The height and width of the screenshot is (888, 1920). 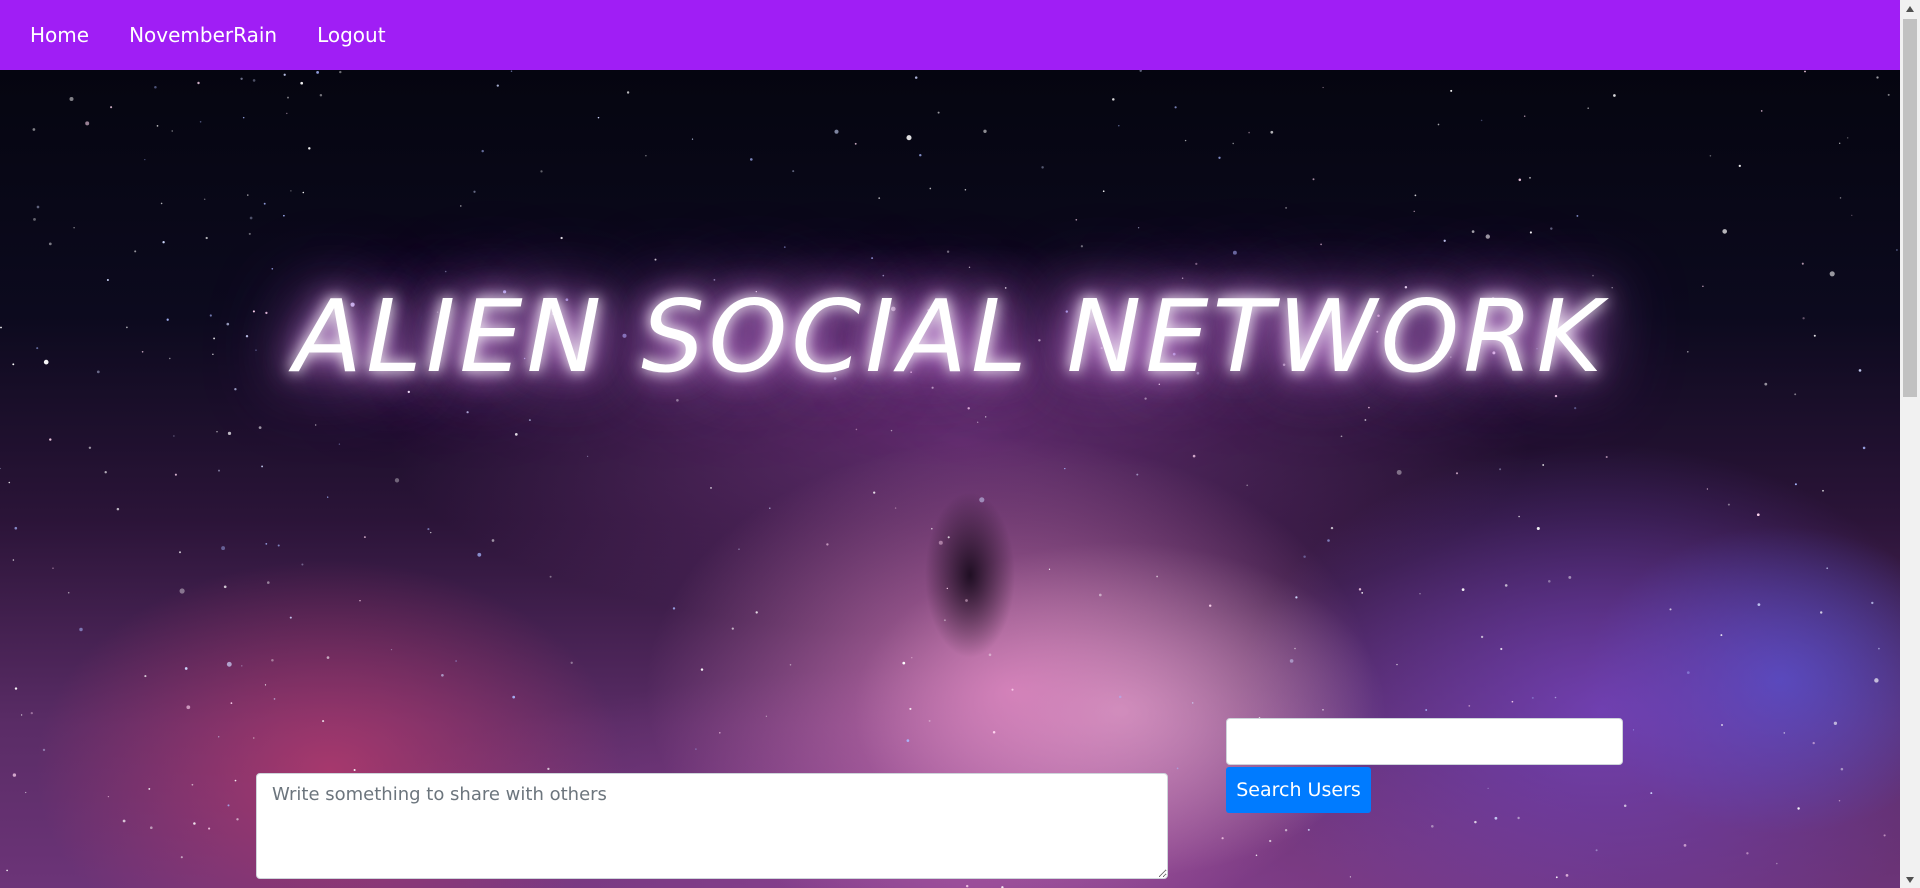 What do you see at coordinates (1910, 444) in the screenshot?
I see `vertical-scrollbar` at bounding box center [1910, 444].